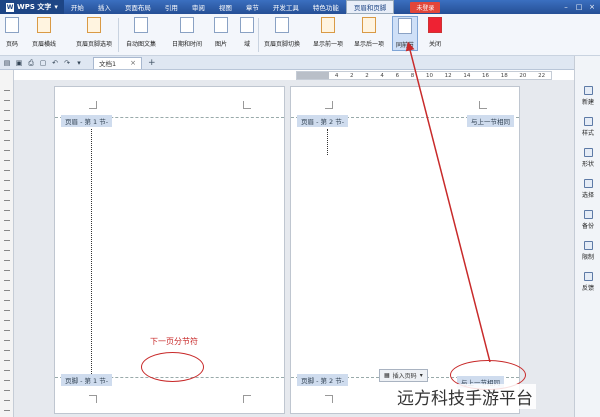 The width and height of the screenshot is (600, 417). Describe the element at coordinates (587, 96) in the screenshot. I see `sidebar-item-0: 新建` at that location.